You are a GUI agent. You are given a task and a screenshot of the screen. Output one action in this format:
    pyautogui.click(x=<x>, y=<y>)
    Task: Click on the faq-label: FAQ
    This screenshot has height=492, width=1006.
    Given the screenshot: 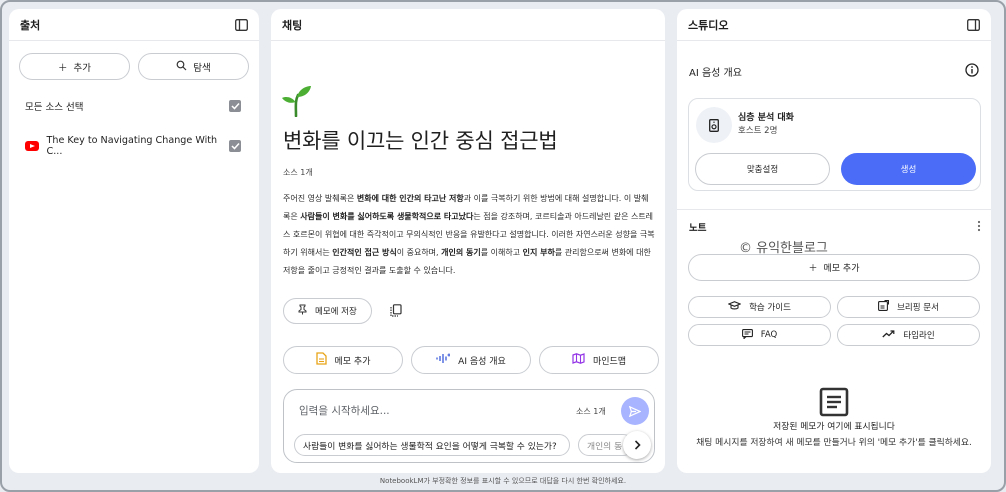 What is the action you would take?
    pyautogui.click(x=769, y=335)
    